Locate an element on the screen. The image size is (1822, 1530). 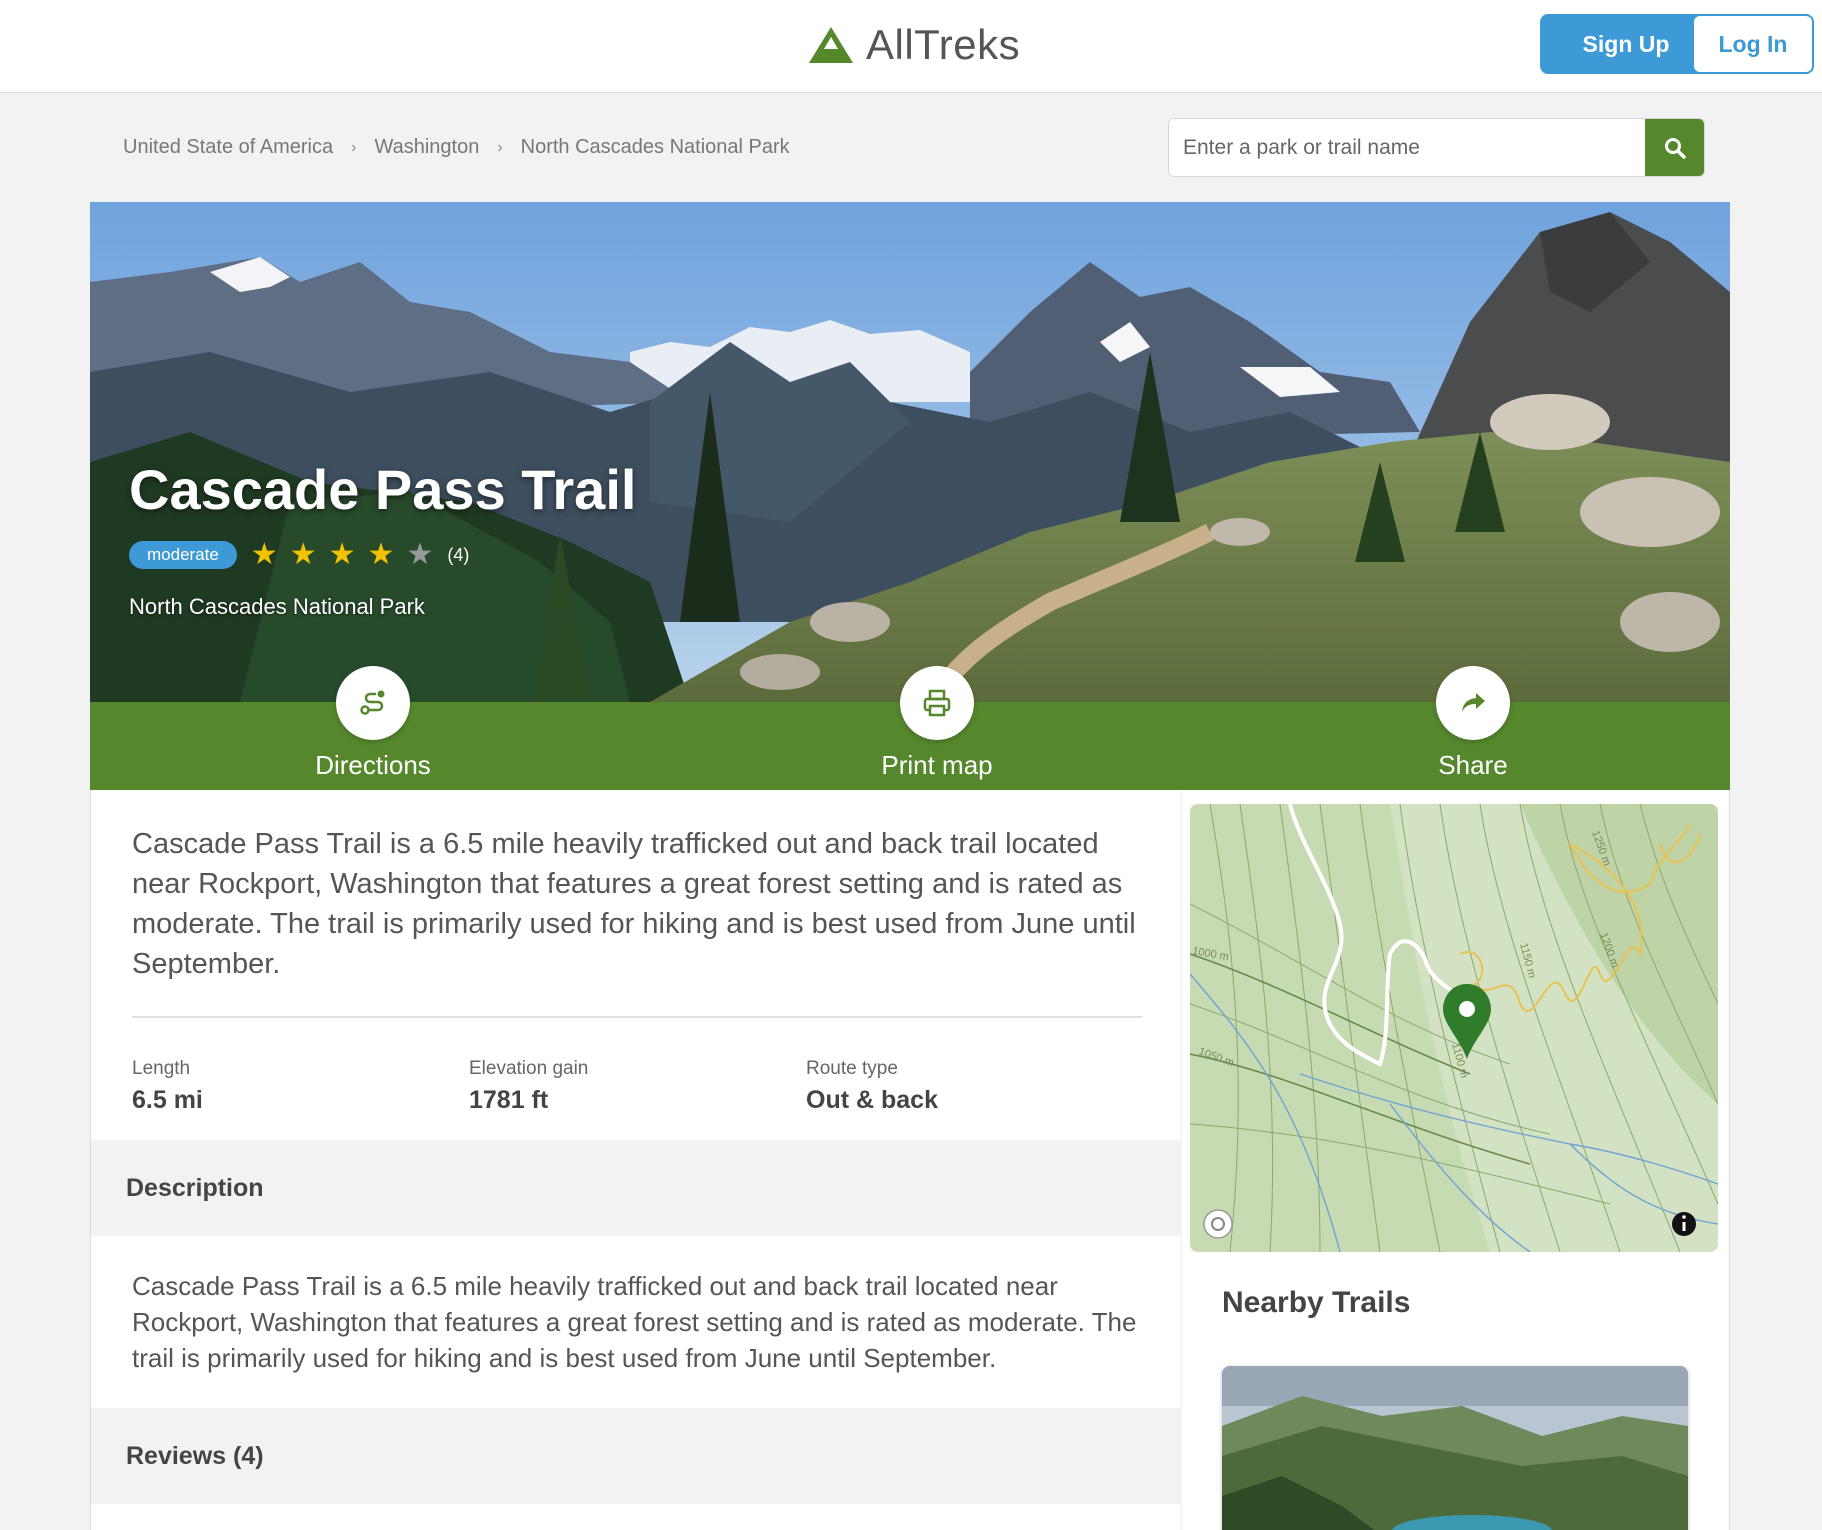
search-input is located at coordinates (1408, 147).